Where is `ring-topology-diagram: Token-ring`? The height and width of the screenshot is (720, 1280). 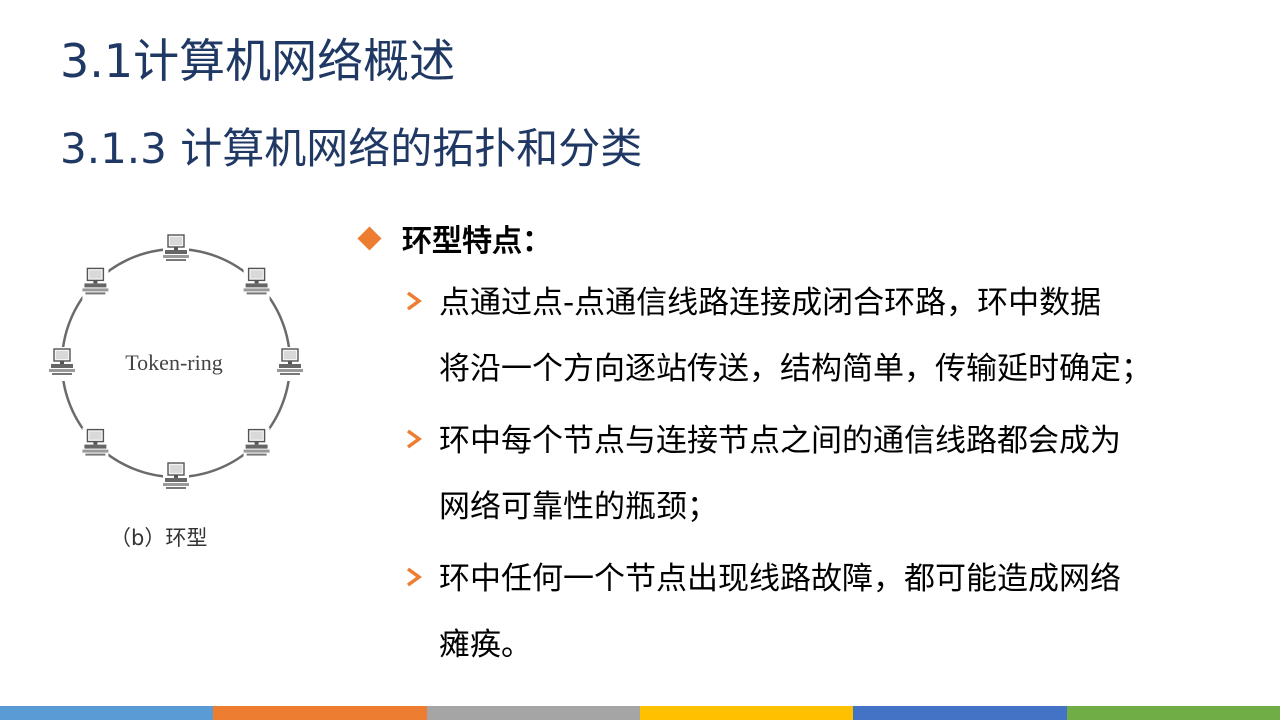
ring-topology-diagram: Token-ring is located at coordinates (176, 364).